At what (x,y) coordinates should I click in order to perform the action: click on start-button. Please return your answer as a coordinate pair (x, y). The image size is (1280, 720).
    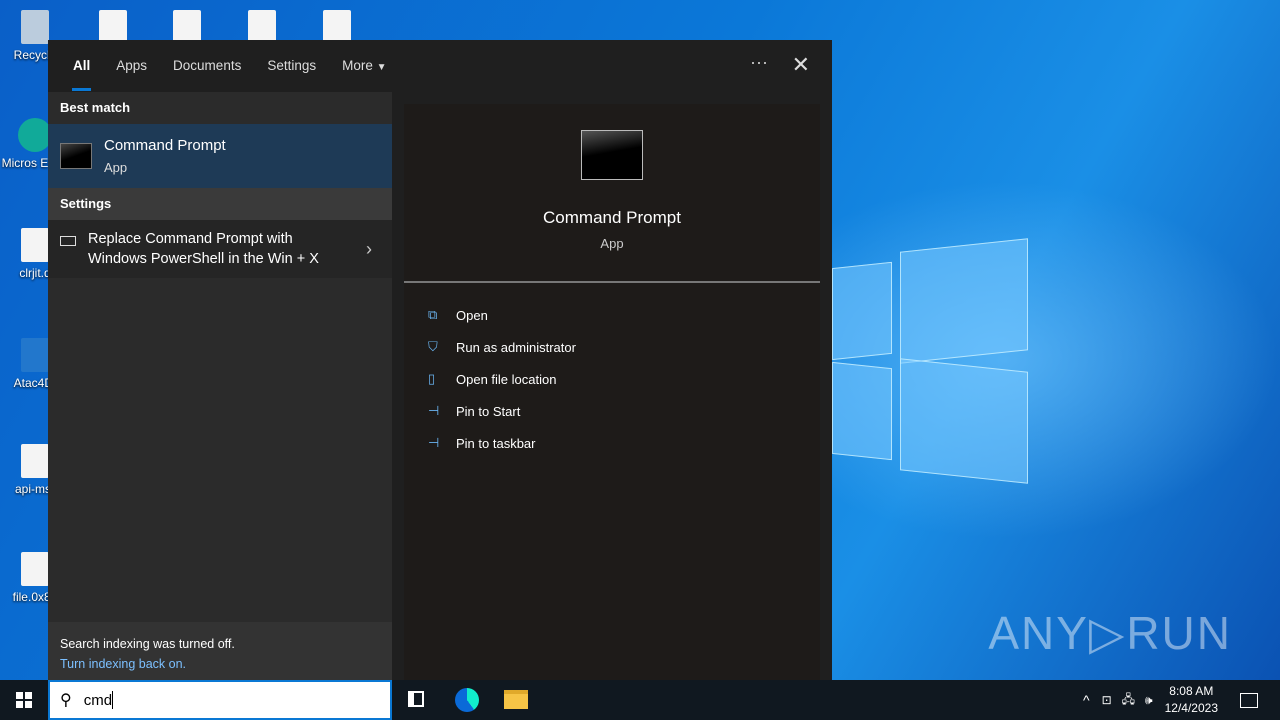
    Looking at the image, I should click on (24, 700).